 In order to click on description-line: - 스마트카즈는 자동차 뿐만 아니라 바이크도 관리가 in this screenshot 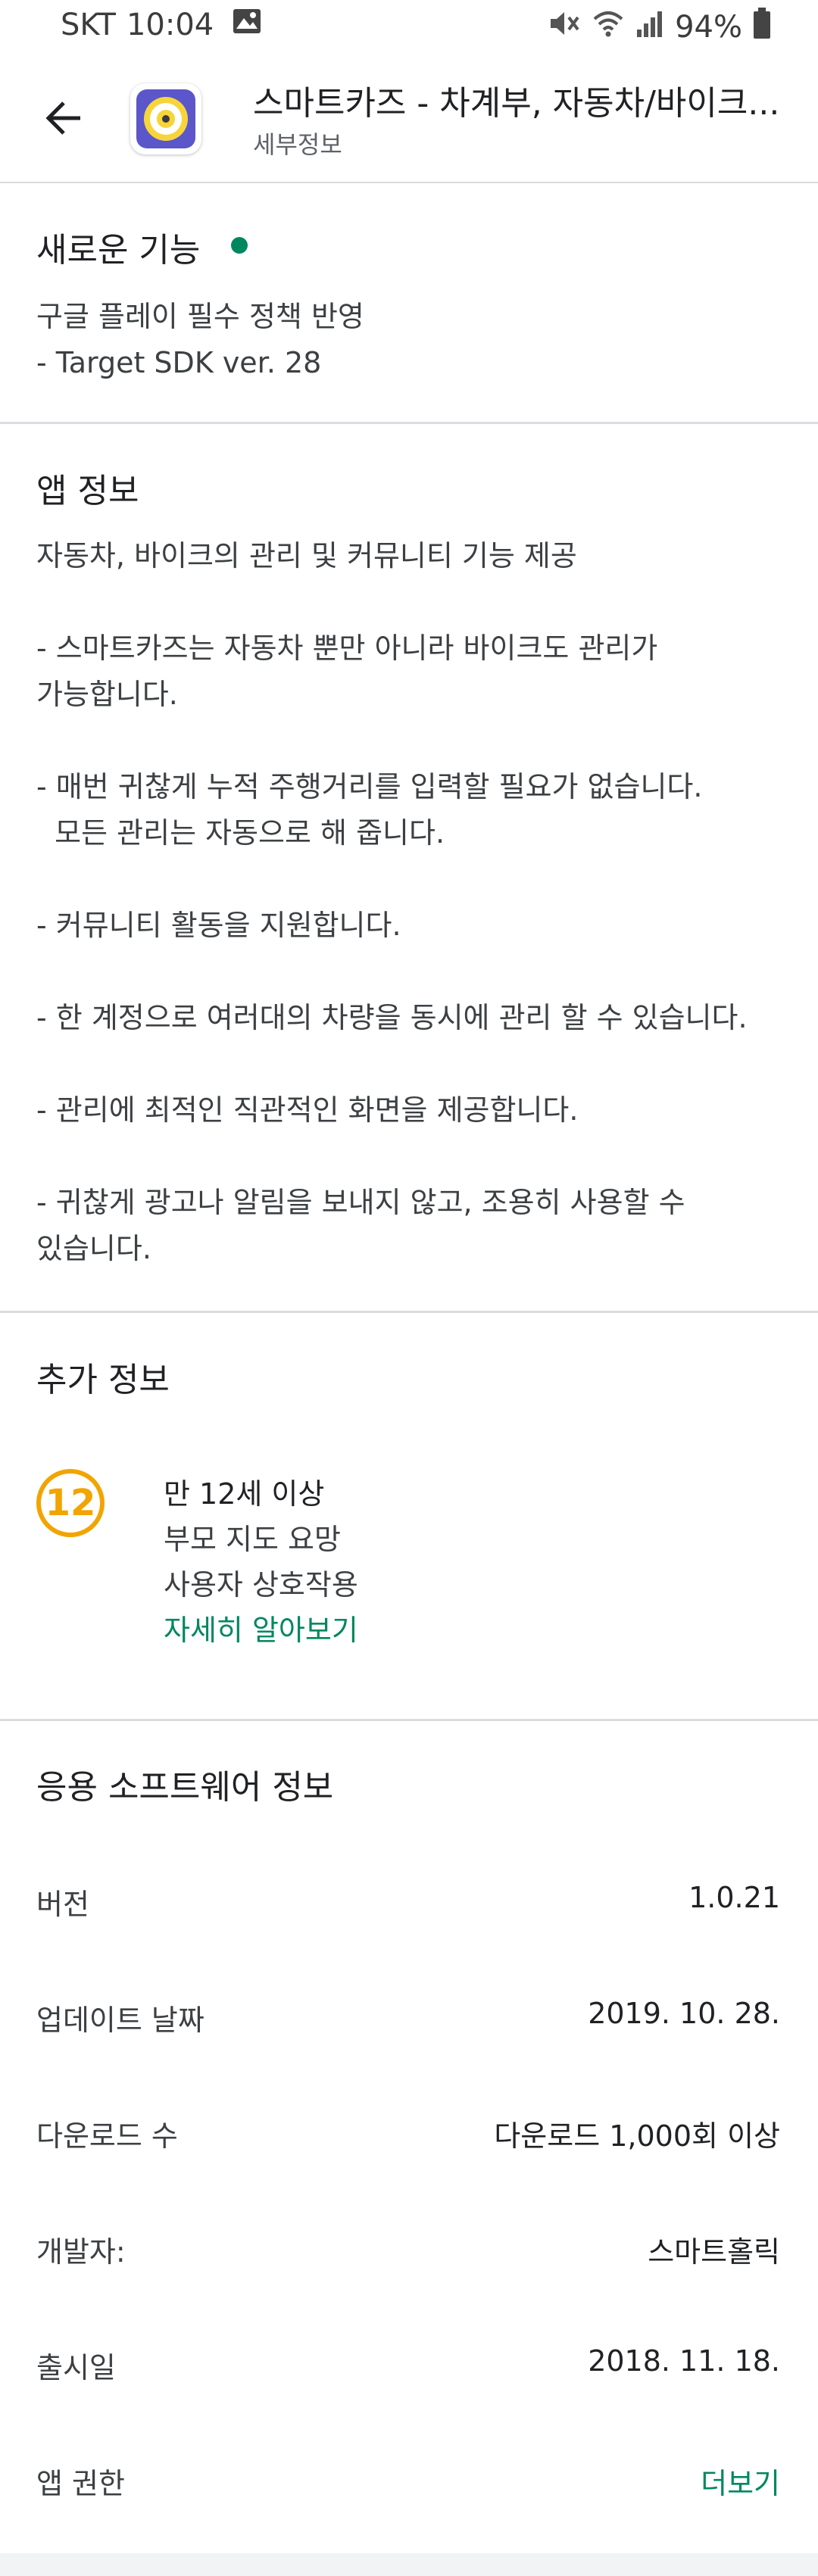, I will do `click(347, 648)`.